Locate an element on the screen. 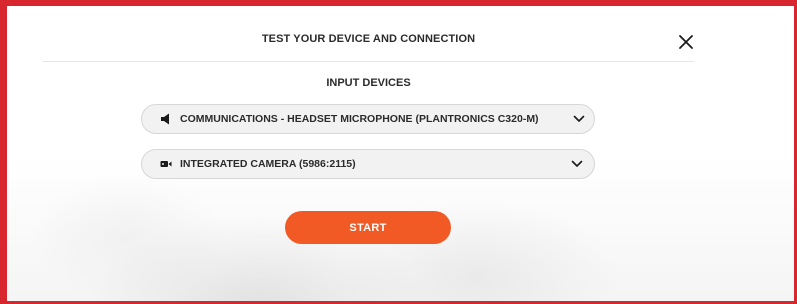 The width and height of the screenshot is (797, 304). close-button is located at coordinates (686, 42).